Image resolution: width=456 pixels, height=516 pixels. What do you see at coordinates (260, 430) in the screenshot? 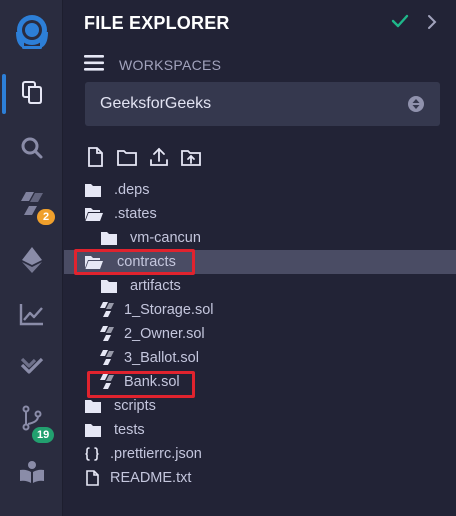
I see `tree-folder-tests: tests` at bounding box center [260, 430].